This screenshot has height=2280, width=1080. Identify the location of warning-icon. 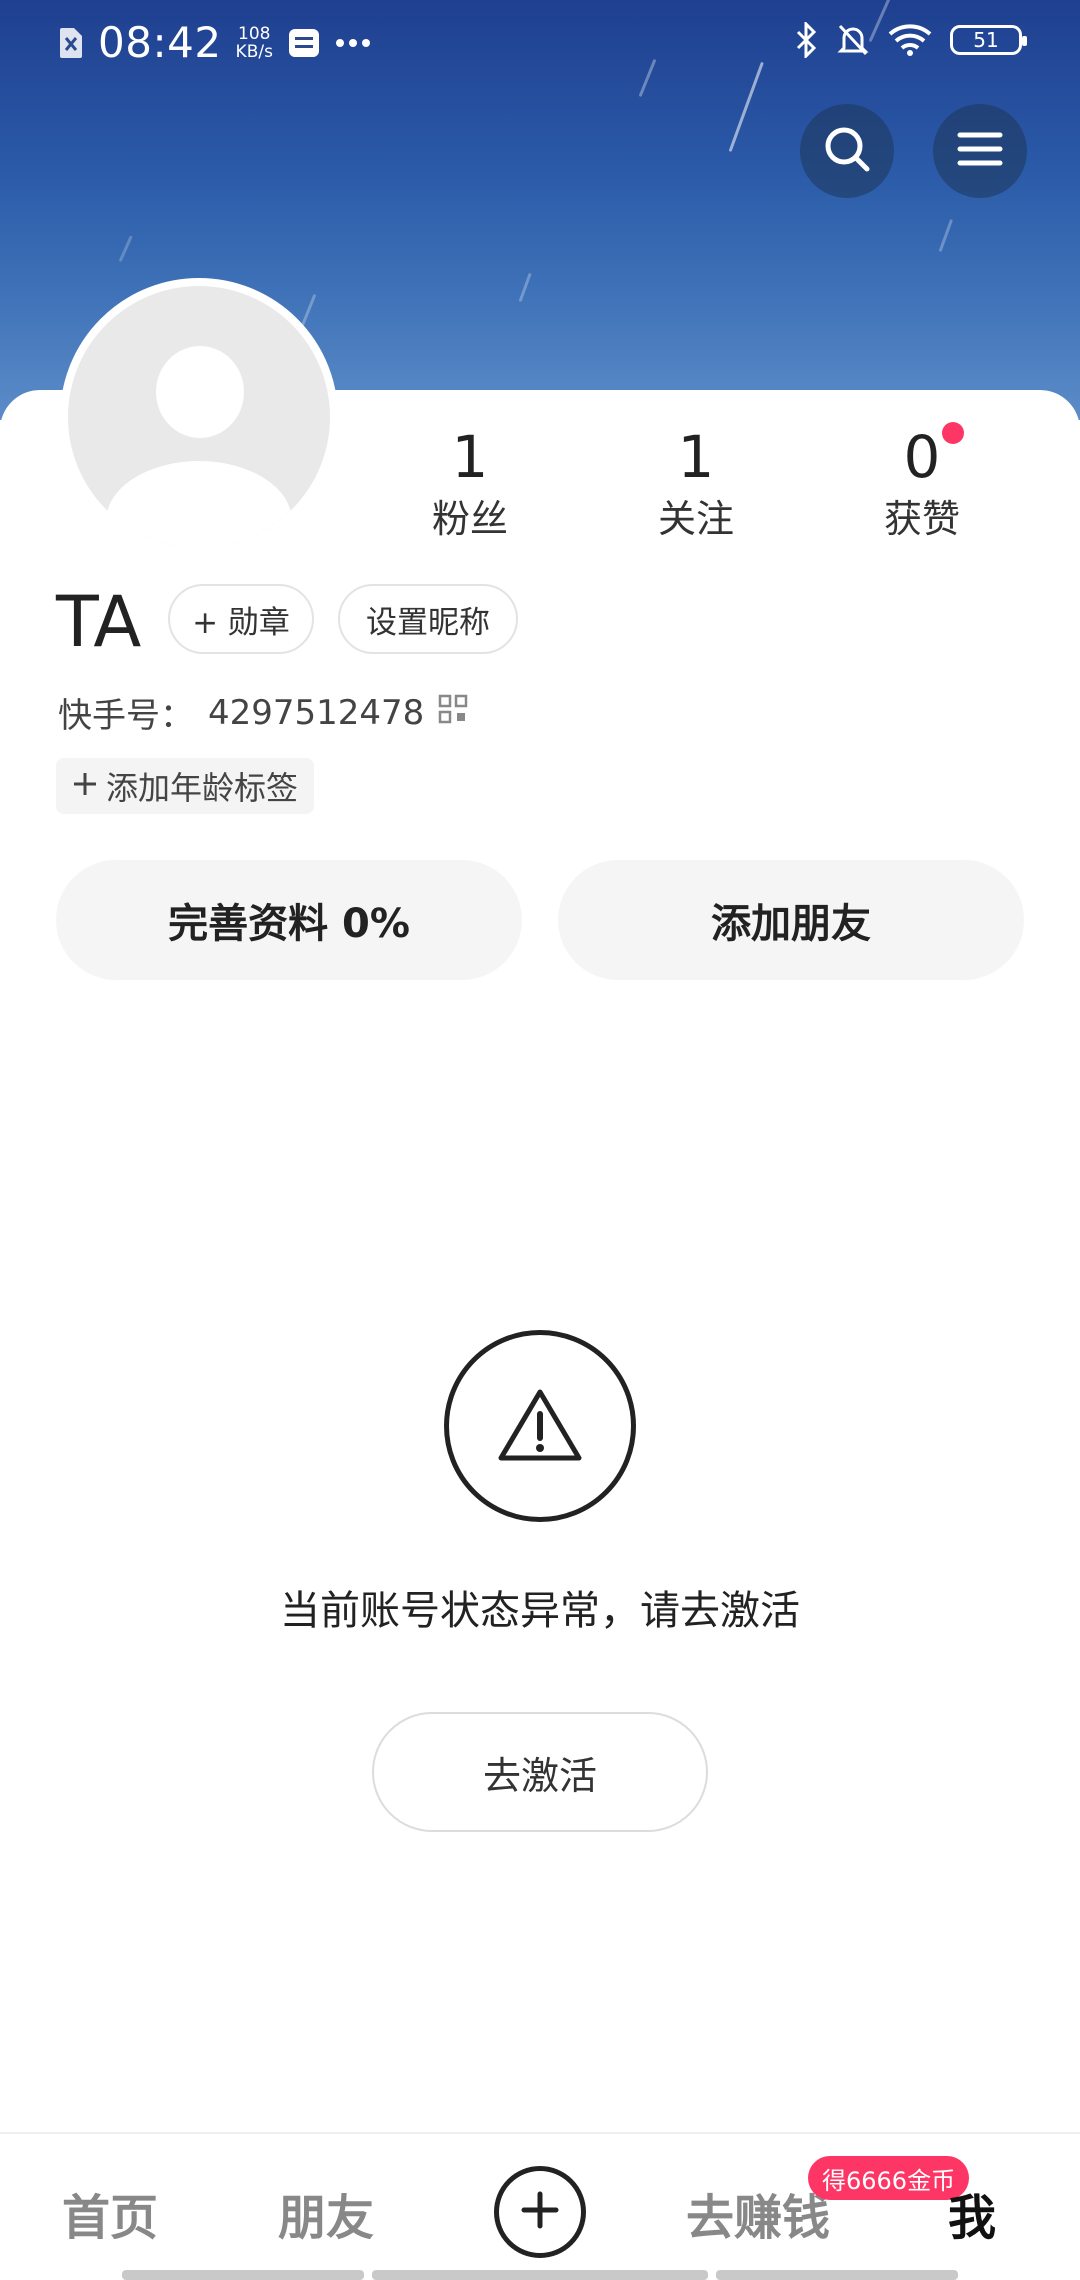
(540, 1426).